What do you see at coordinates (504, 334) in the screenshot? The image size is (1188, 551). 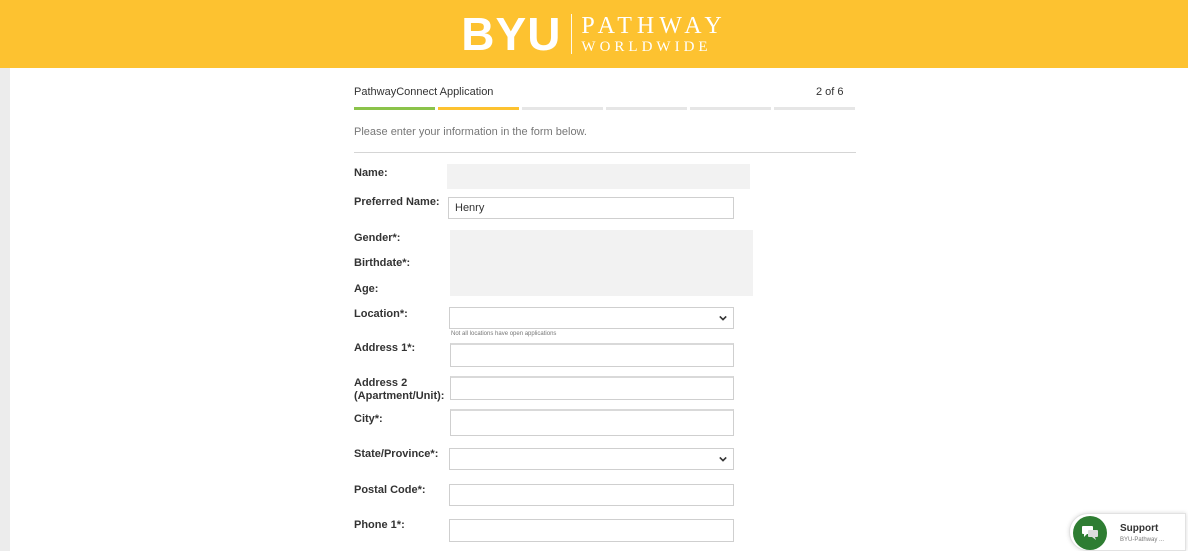 I see `location-hint: Not all locations have open applications` at bounding box center [504, 334].